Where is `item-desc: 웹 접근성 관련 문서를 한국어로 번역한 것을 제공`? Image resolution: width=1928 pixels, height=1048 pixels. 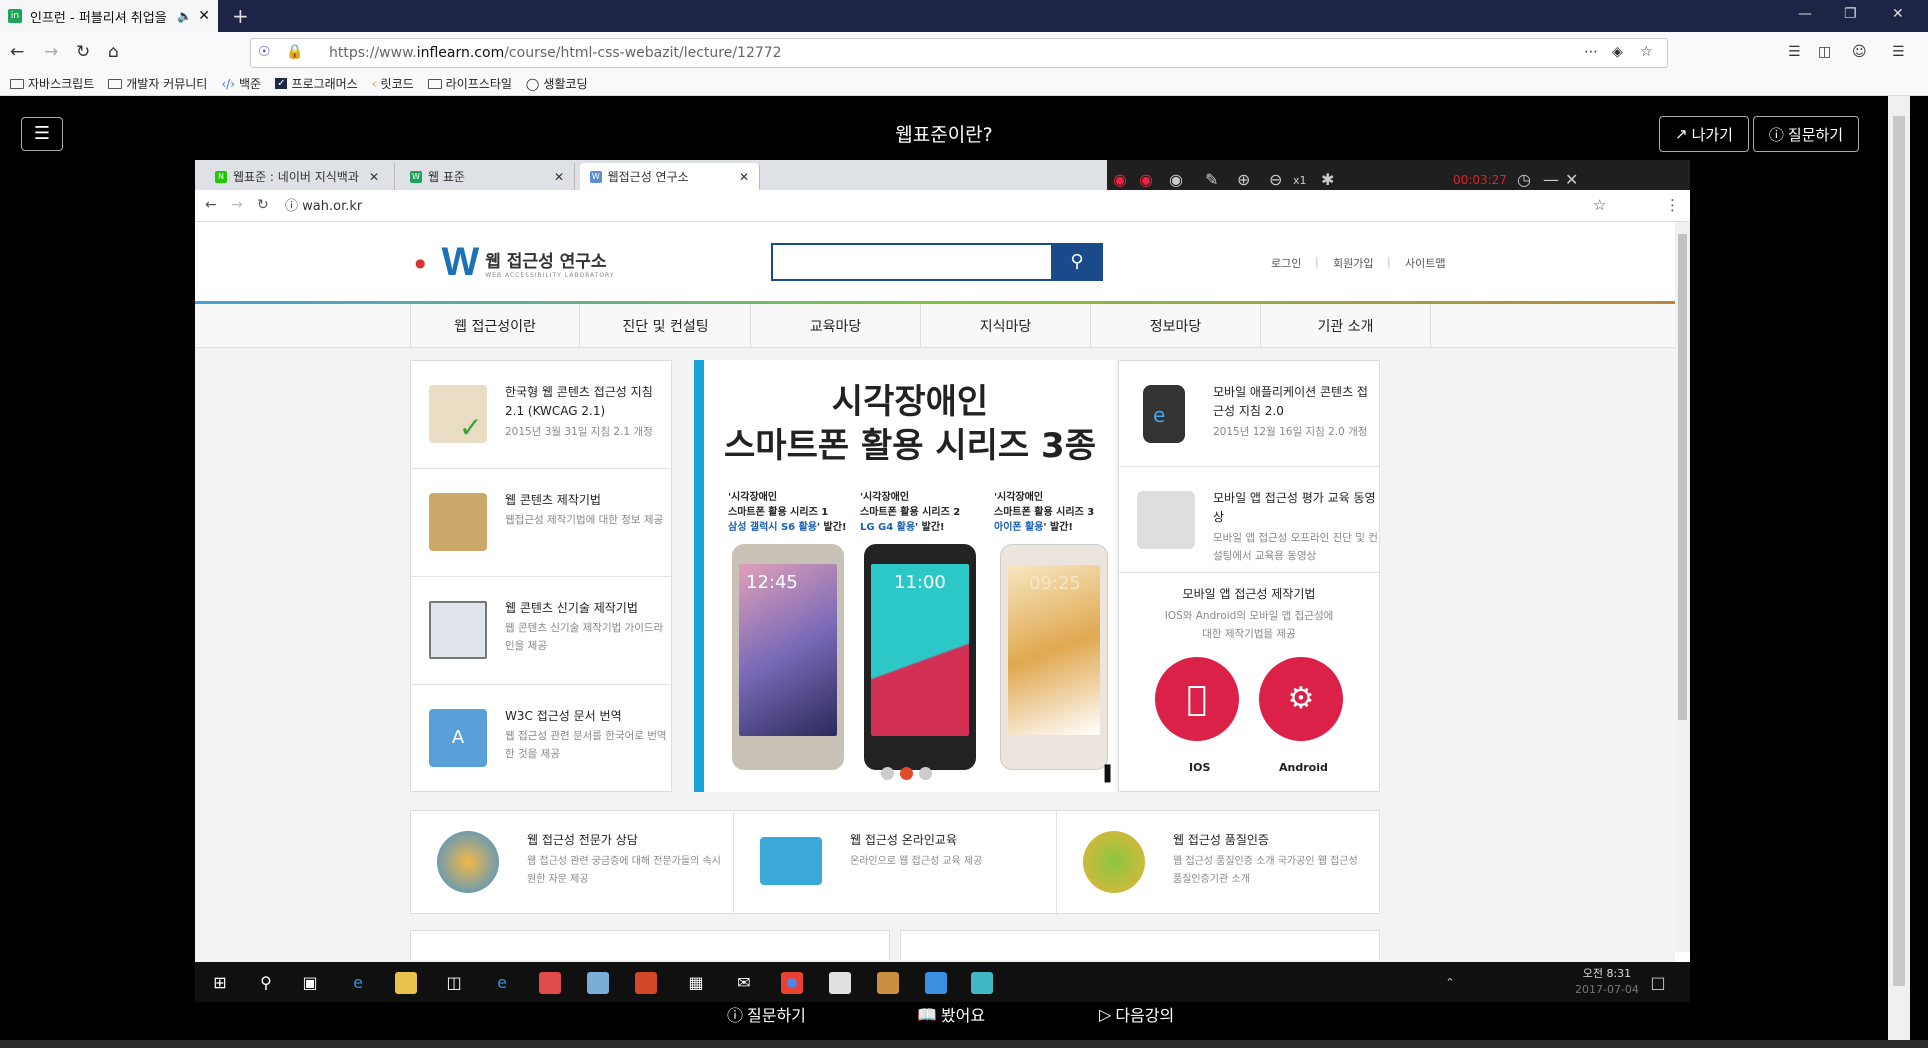 item-desc: 웹 접근성 관련 문서를 한국어로 번역한 것을 제공 is located at coordinates (586, 745).